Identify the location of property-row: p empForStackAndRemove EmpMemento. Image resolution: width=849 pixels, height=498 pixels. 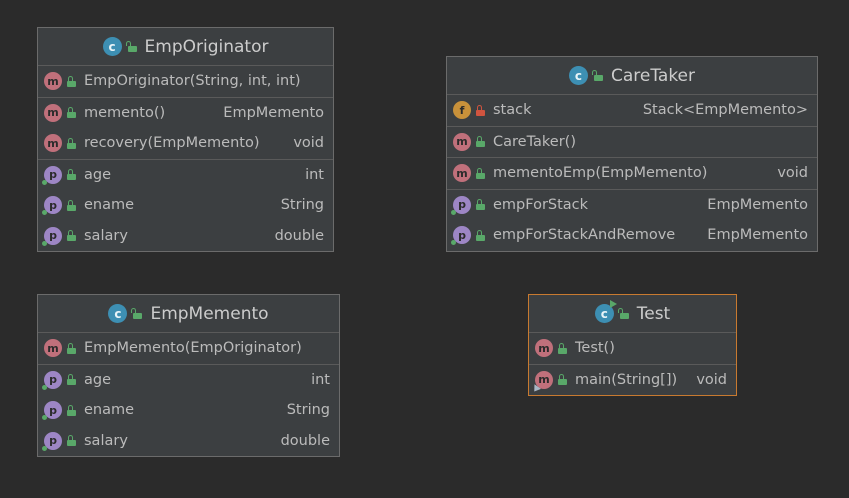
(632, 235).